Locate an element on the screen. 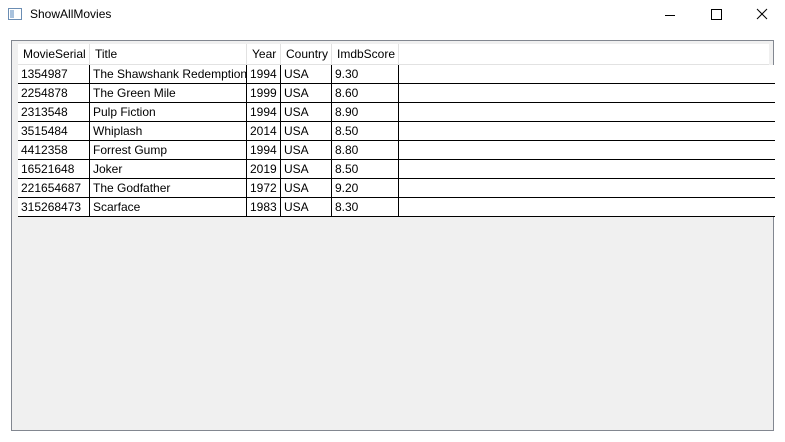  cell-title: The Godfather is located at coordinates (168, 188).